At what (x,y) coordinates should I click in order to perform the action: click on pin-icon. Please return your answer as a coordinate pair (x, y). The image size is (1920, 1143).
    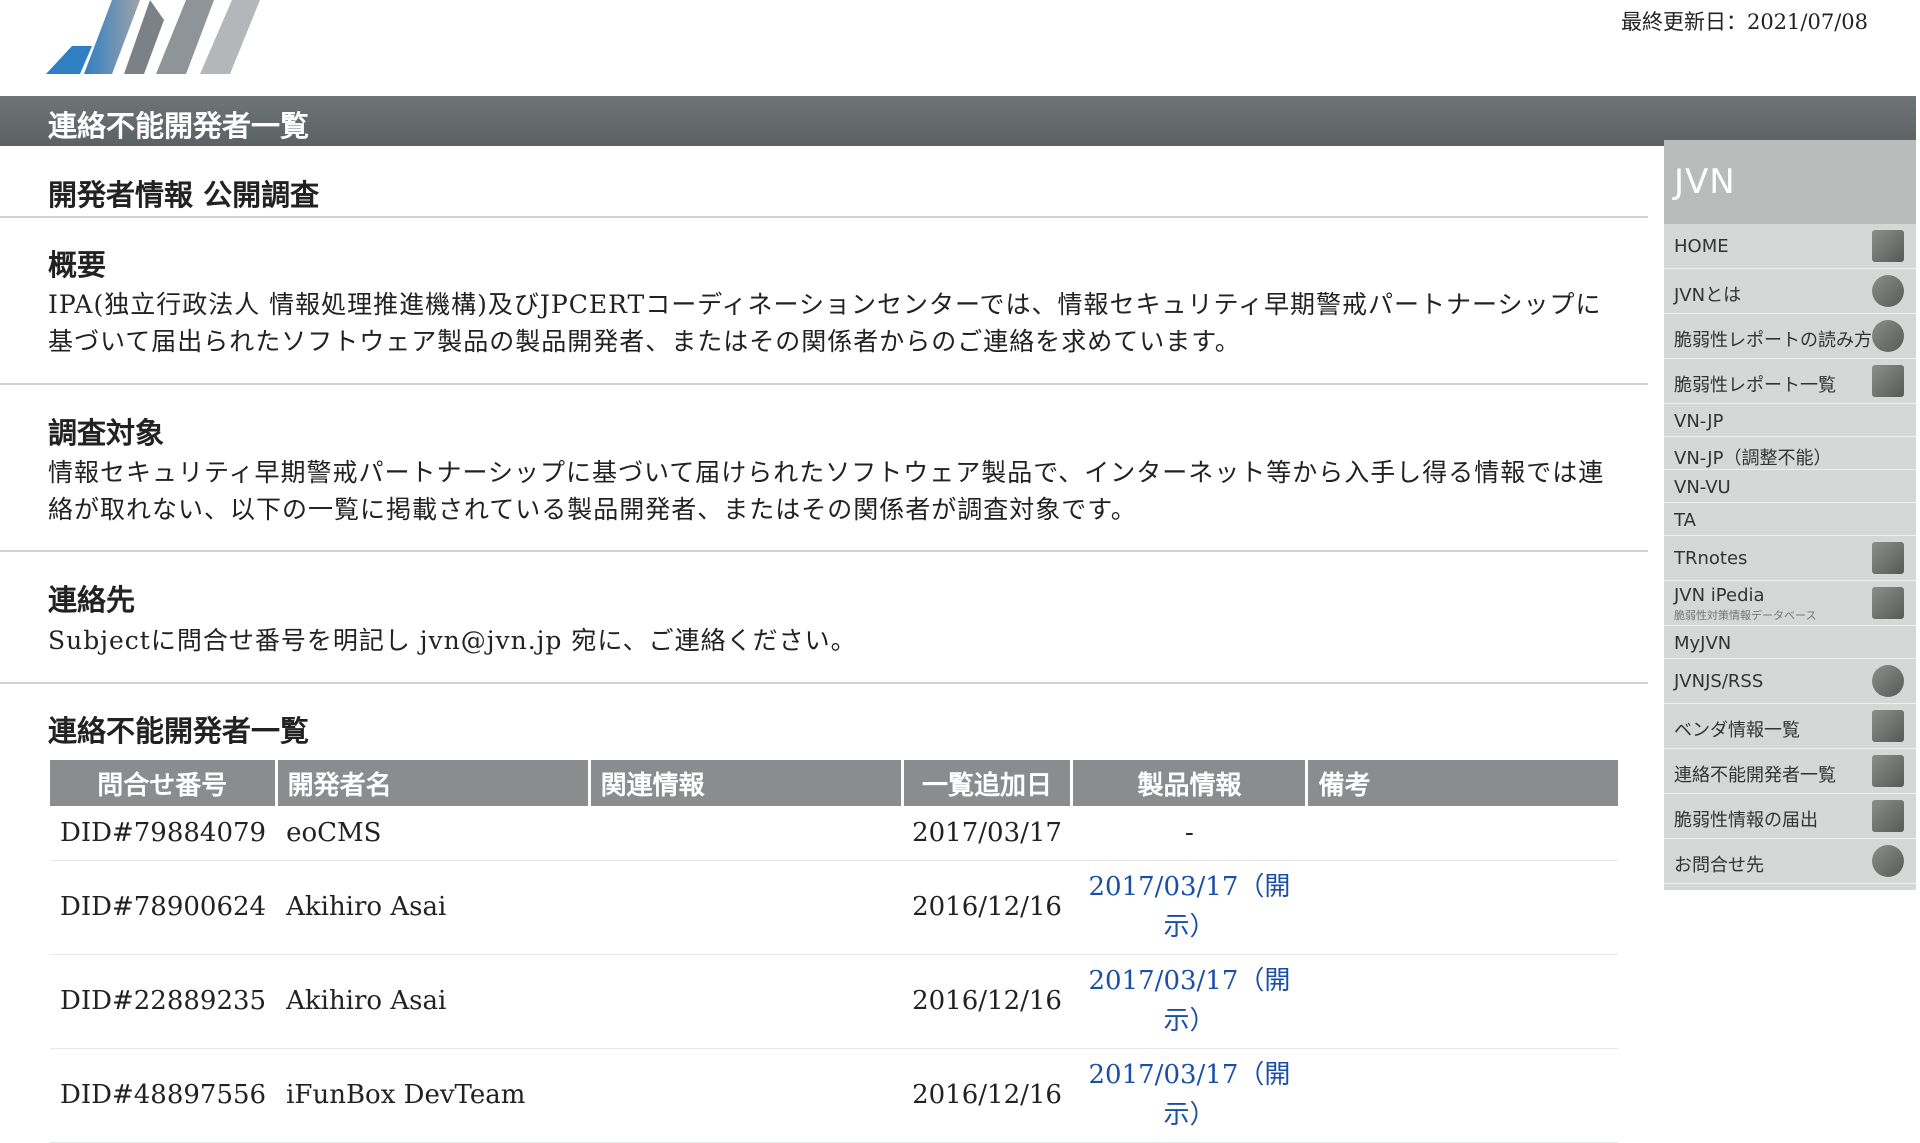
    Looking at the image, I should click on (1888, 558).